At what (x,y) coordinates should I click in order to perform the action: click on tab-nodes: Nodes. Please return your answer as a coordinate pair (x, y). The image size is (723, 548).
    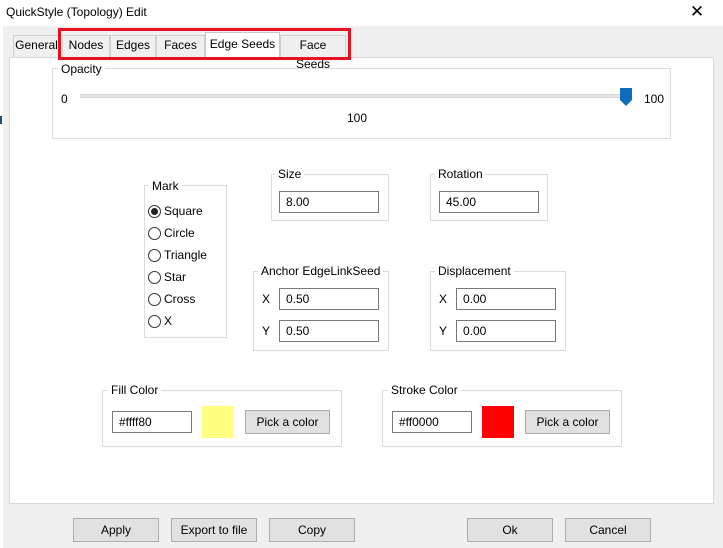
    Looking at the image, I should click on (86, 46).